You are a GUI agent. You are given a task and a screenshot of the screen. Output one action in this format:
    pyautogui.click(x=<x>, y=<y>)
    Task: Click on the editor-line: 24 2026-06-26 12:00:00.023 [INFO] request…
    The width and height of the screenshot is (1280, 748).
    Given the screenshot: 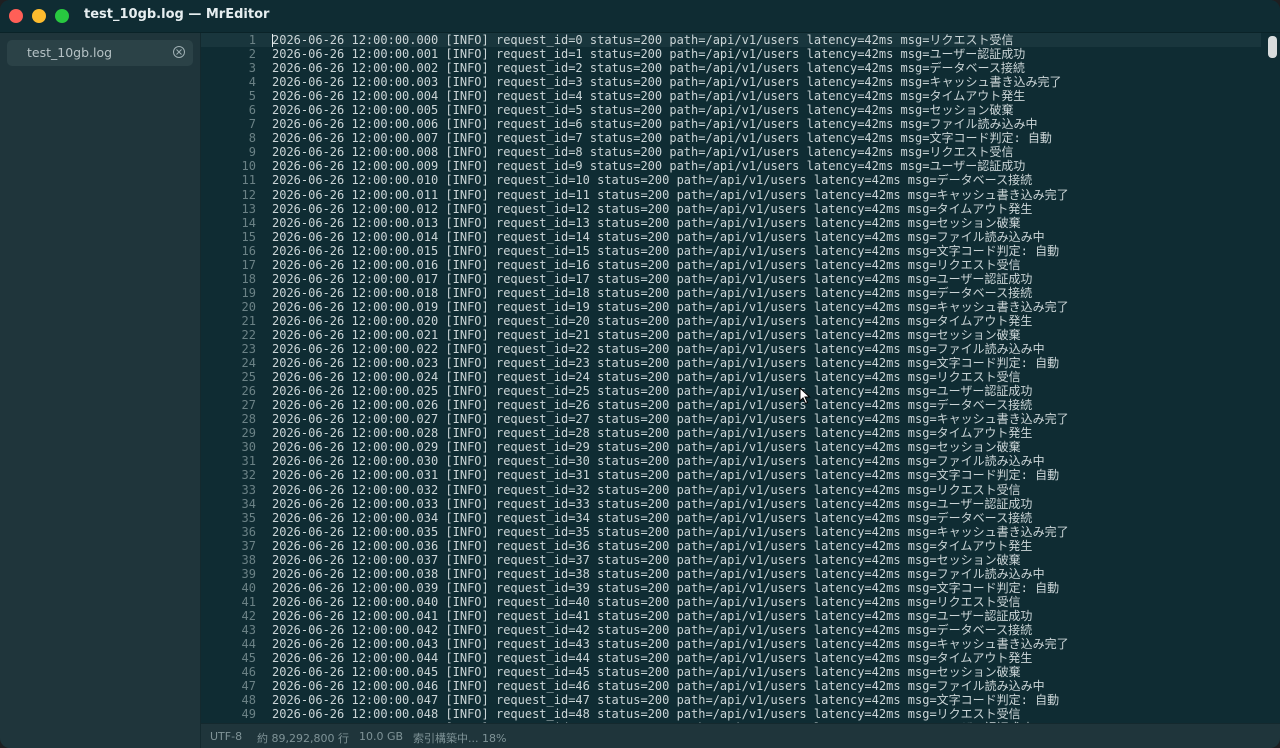 What is the action you would take?
    pyautogui.click(x=731, y=363)
    